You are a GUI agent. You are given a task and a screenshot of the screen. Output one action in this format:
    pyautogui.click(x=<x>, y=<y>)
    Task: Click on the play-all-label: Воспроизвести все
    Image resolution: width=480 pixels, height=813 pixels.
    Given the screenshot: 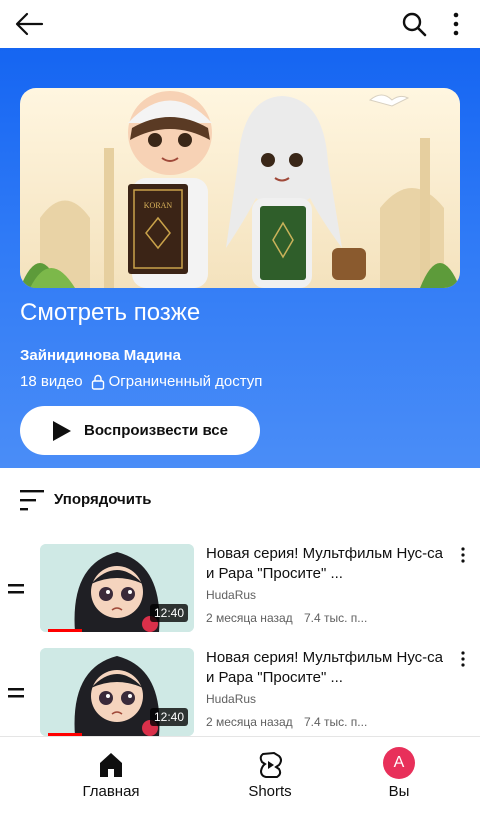 What is the action you would take?
    pyautogui.click(x=156, y=430)
    